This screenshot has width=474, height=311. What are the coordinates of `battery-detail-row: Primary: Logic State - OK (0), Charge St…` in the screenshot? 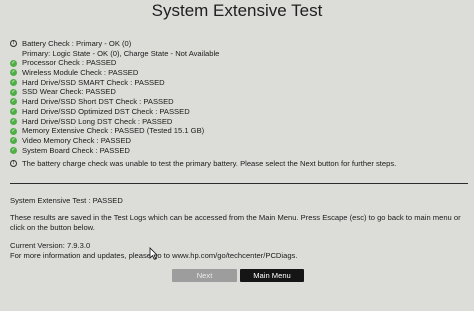 It's located at (240, 54).